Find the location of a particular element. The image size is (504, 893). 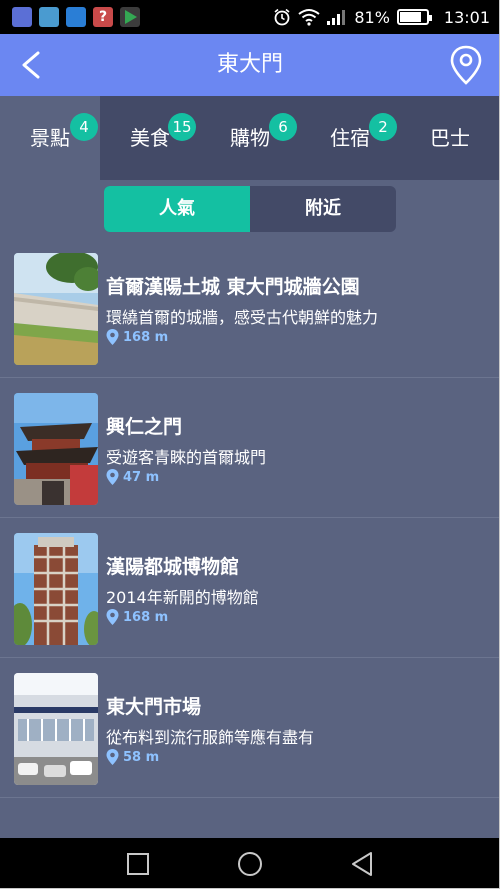

sort-toggle: 人氣 附近 is located at coordinates (250, 209).